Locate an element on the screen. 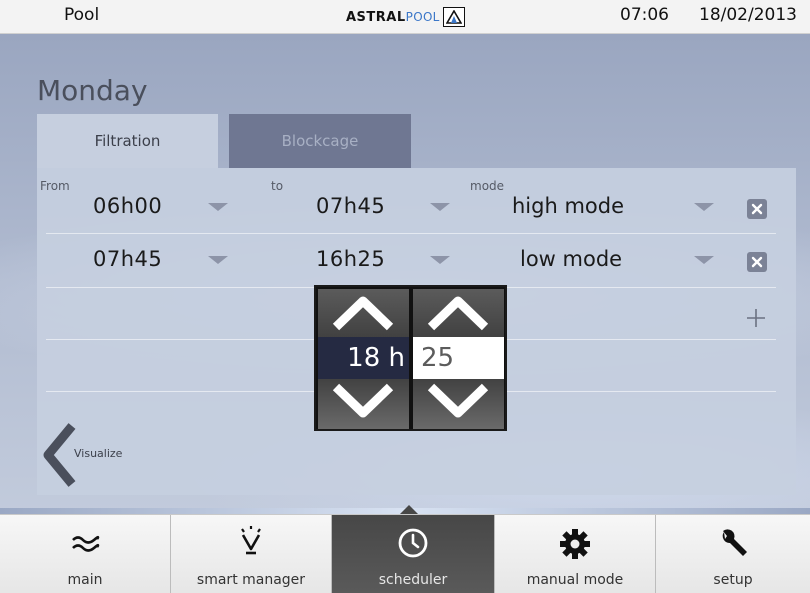  nav-main: main is located at coordinates (85, 554).